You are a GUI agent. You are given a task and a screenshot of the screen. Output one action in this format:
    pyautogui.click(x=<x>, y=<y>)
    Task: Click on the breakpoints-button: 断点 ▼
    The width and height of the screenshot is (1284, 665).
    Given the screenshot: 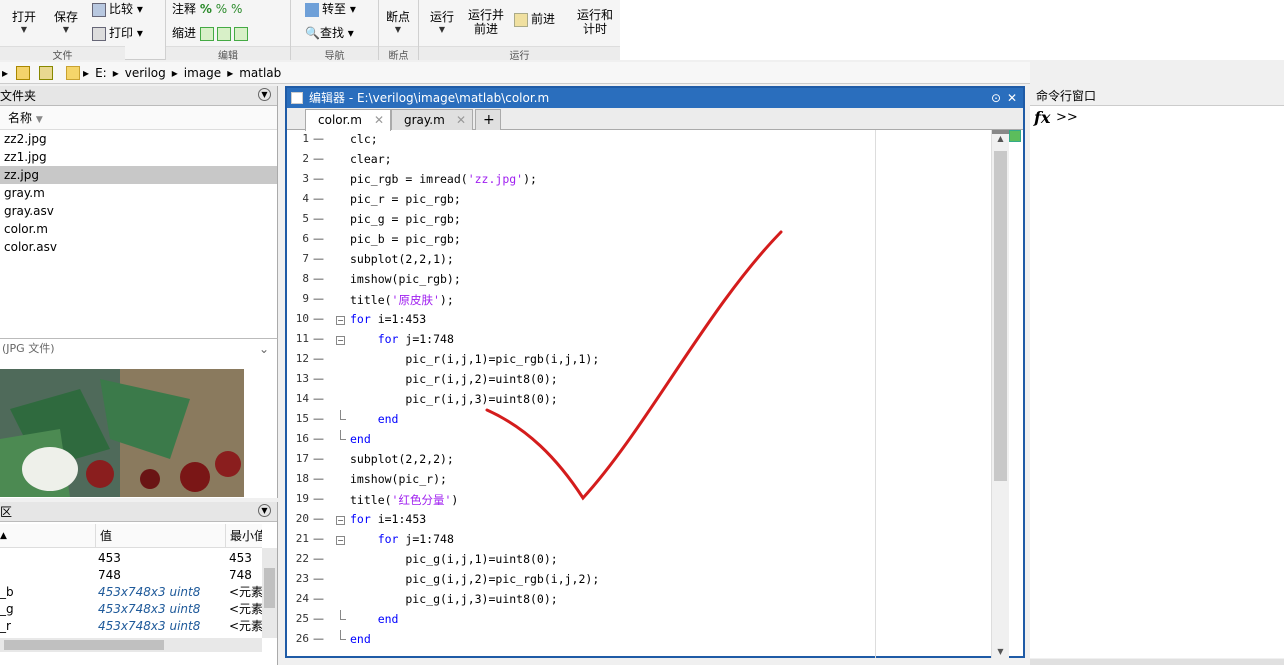 What is the action you would take?
    pyautogui.click(x=398, y=21)
    